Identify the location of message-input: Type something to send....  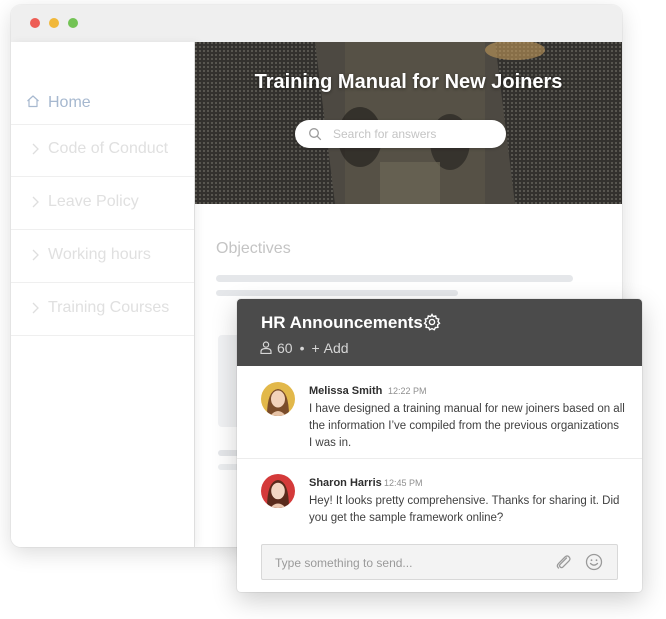
(343, 563).